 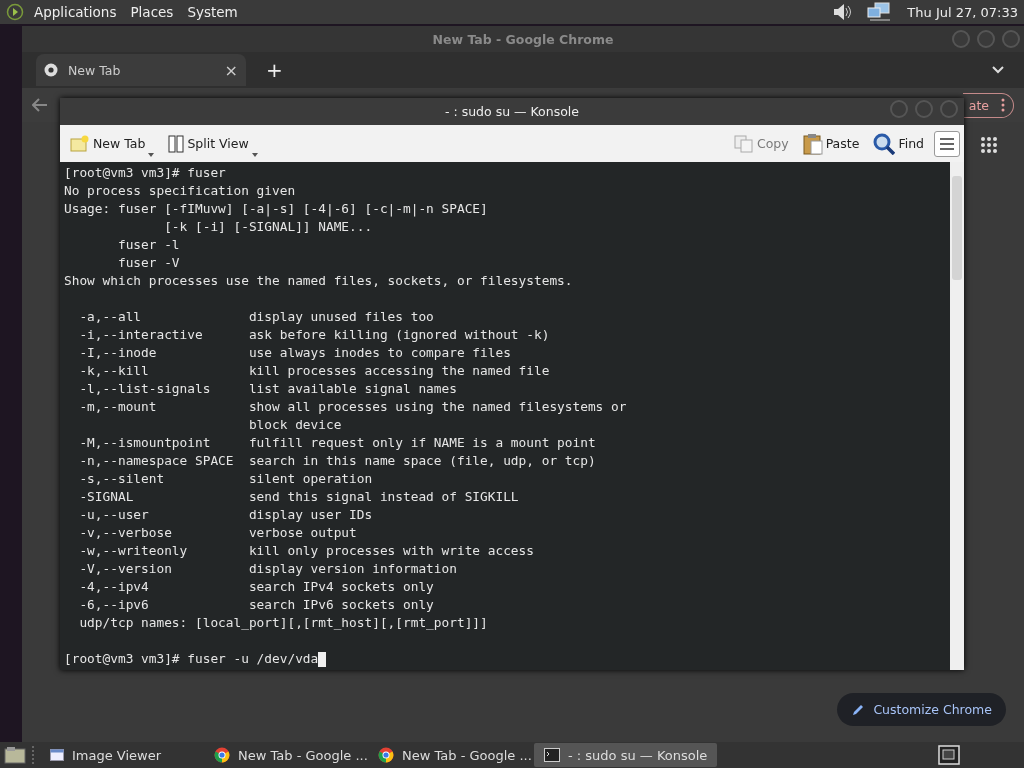 I want to click on terminal-line: No process specification given, so click(x=180, y=191).